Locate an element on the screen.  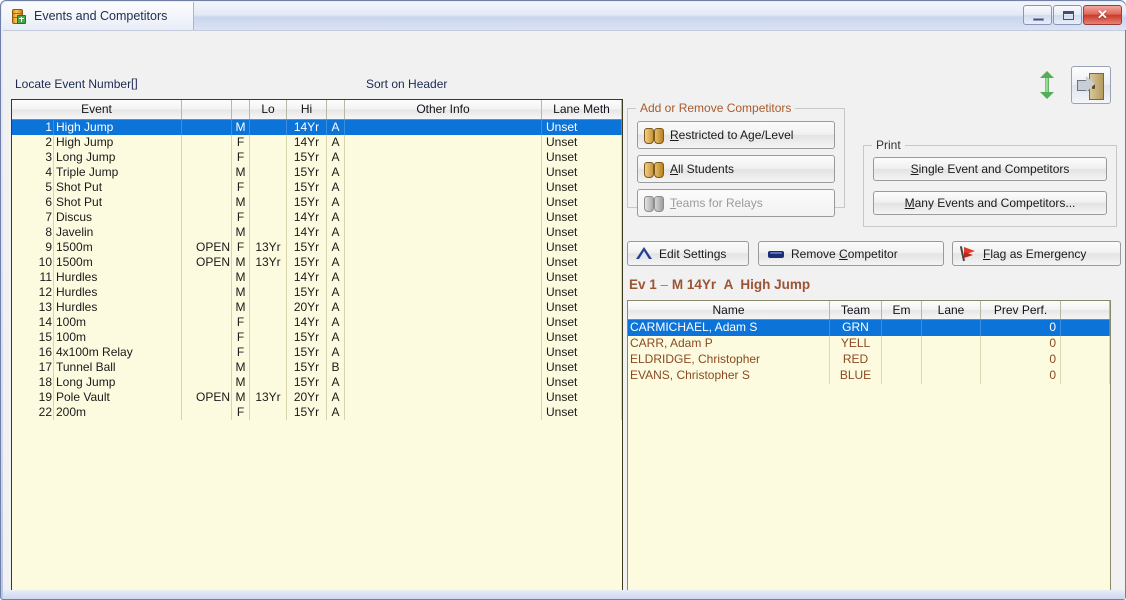
event-row-number: 9 is located at coordinates (33, 247).